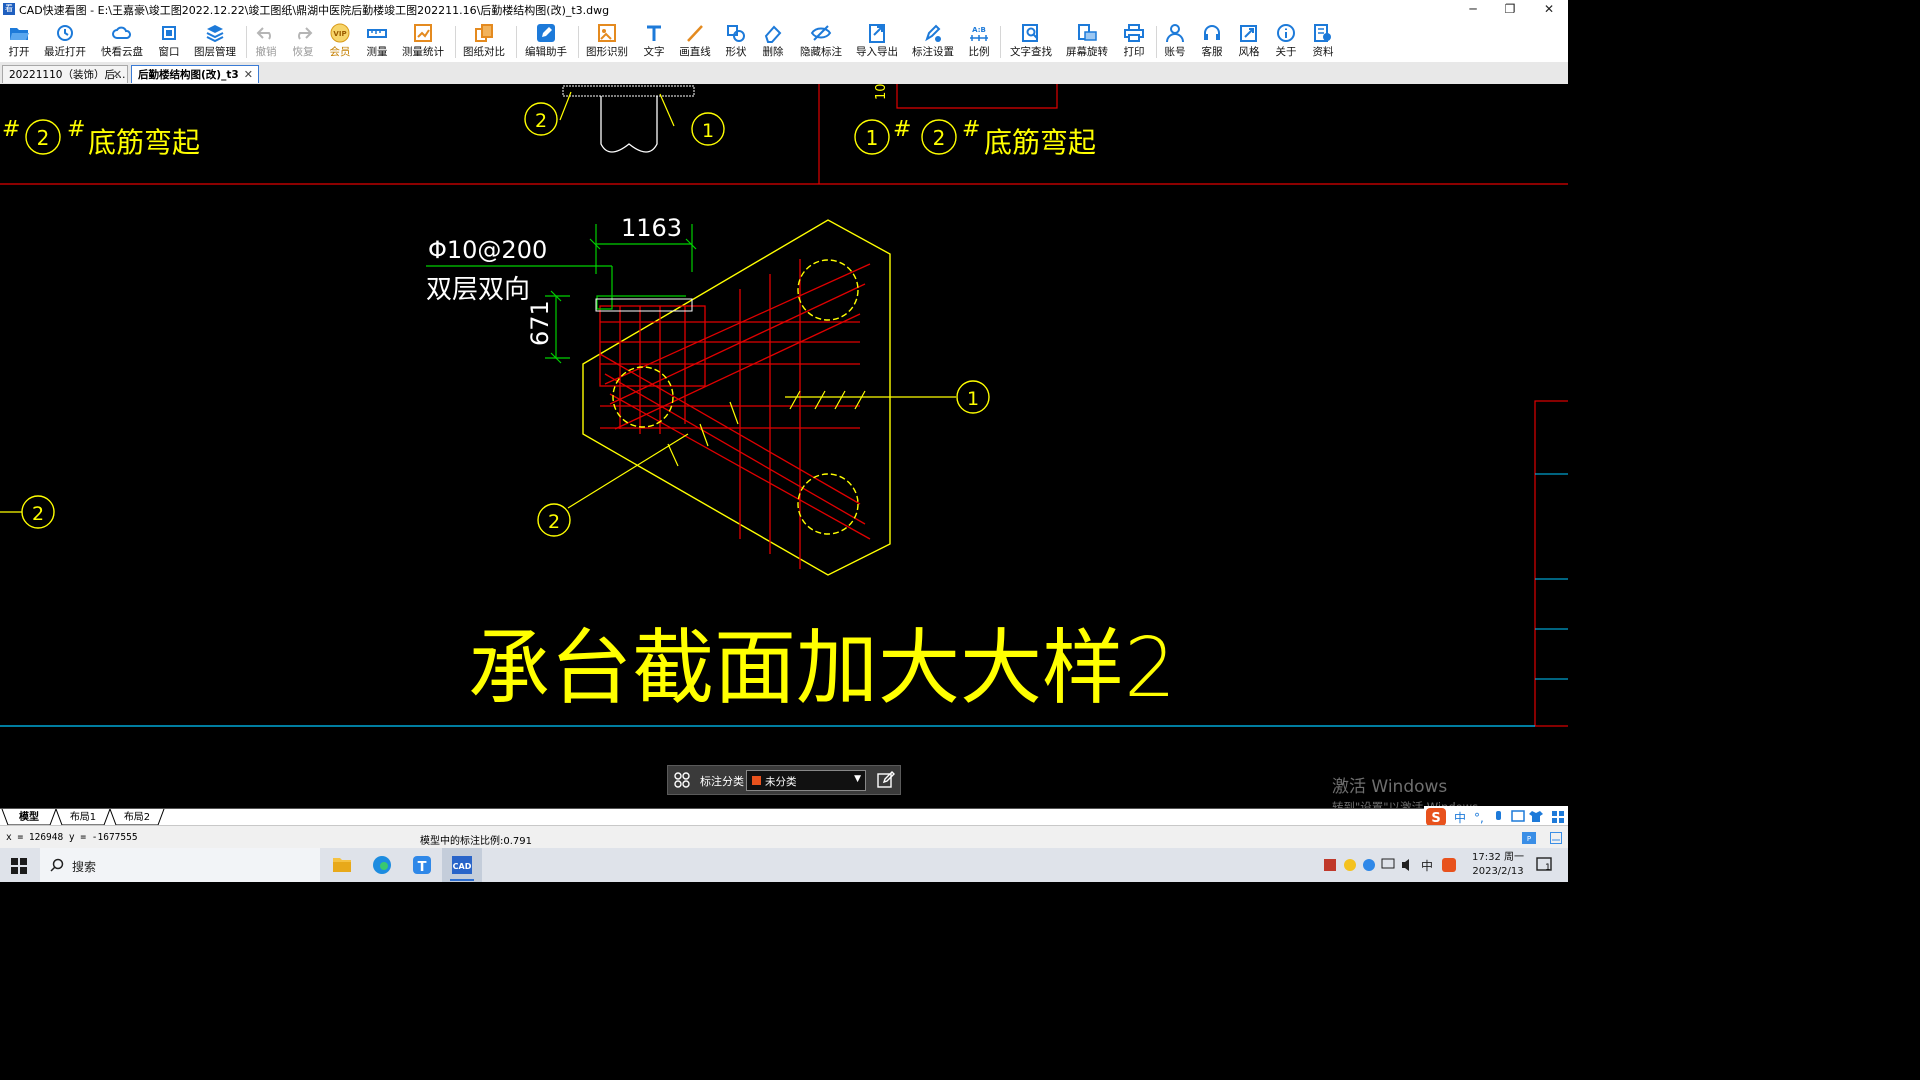 The width and height of the screenshot is (1920, 1080). Describe the element at coordinates (1510, 9) in the screenshot. I see `restore-button: ❐` at that location.